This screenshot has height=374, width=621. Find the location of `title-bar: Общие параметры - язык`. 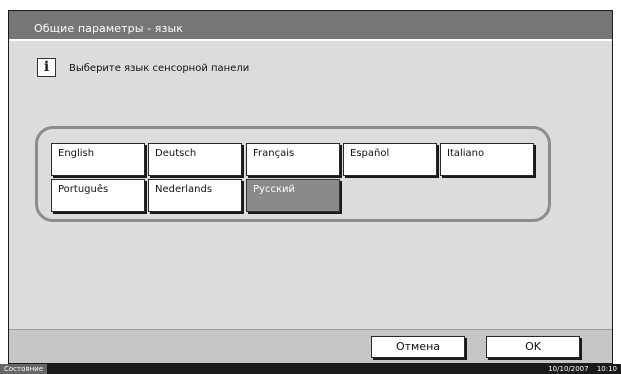

title-bar: Общие параметры - язык is located at coordinates (310, 26).